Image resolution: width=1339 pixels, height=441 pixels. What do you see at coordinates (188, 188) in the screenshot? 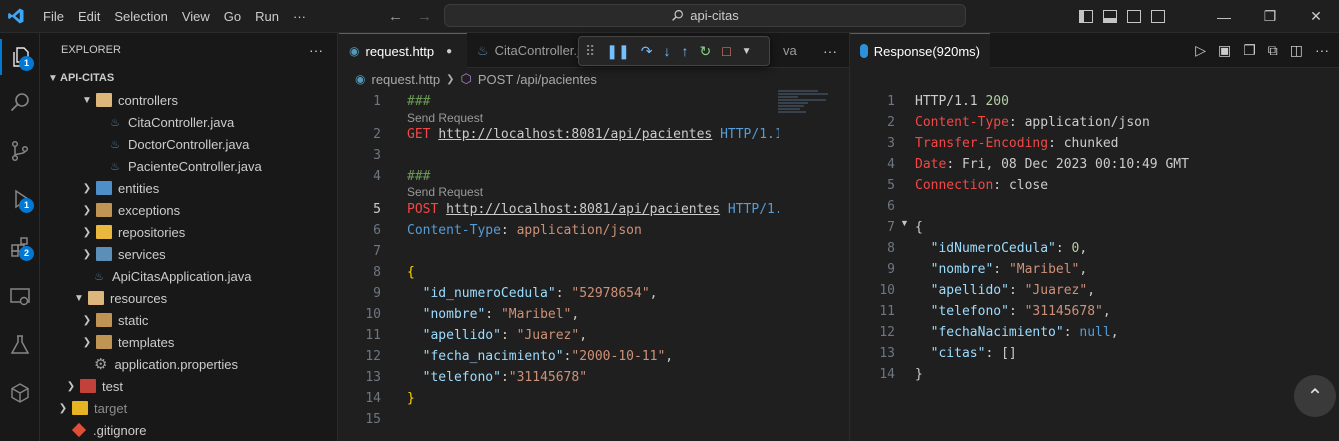
I see `tree-item-entities: ❯ entities` at bounding box center [188, 188].